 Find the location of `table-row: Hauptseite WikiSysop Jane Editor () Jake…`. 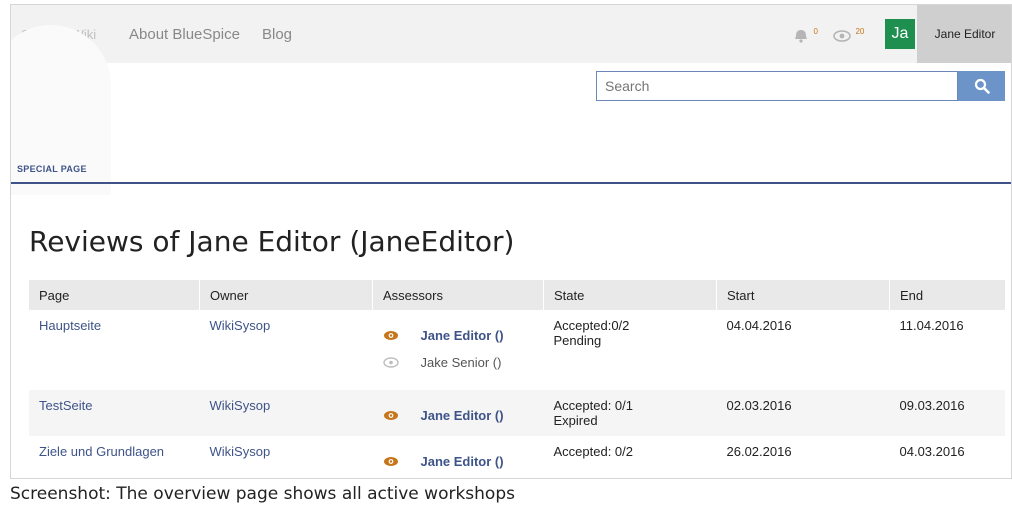

table-row: Hauptseite WikiSysop Jane Editor () Jake… is located at coordinates (517, 350).